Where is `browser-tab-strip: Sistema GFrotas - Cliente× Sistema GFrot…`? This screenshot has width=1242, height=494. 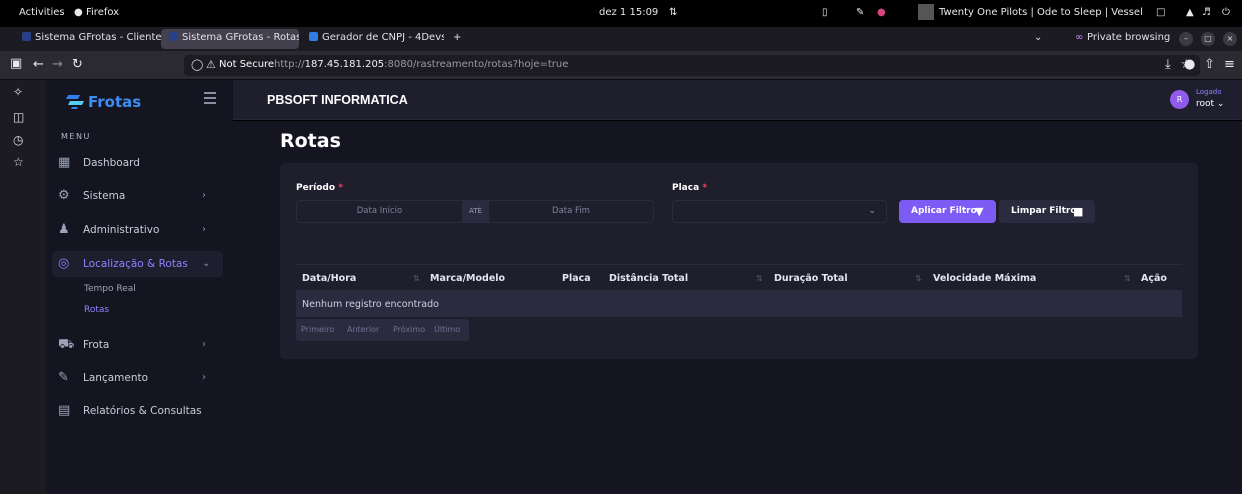
browser-tab-strip: Sistema GFrotas - Cliente× Sistema GFrot… is located at coordinates (621, 39).